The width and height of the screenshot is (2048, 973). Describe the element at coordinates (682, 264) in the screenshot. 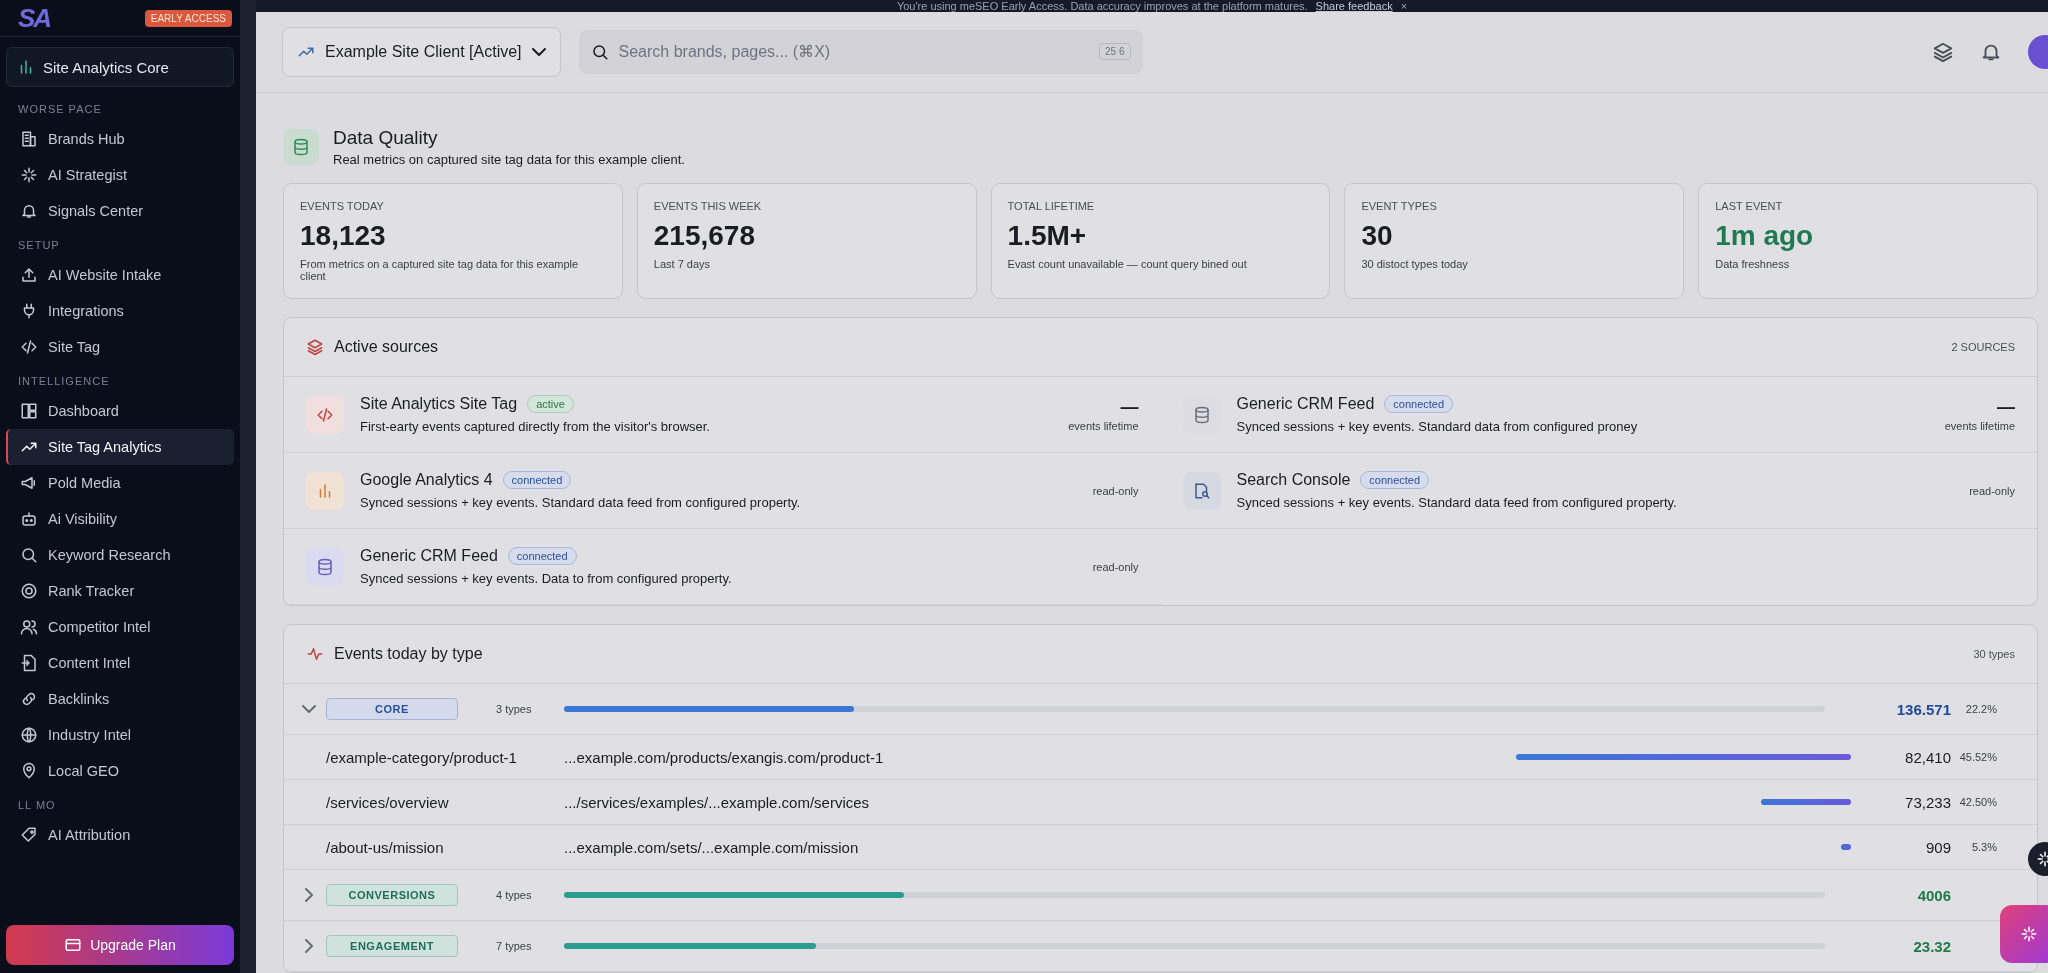

I see `stat-note: Last 7 days` at that location.